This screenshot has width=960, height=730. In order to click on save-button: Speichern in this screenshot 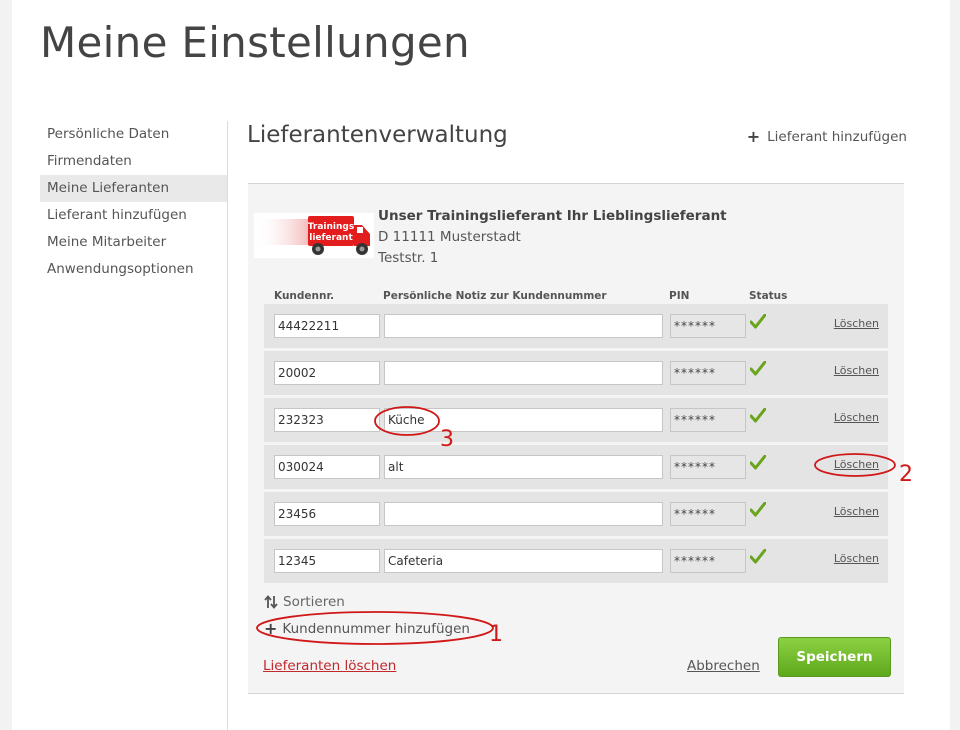, I will do `click(834, 657)`.